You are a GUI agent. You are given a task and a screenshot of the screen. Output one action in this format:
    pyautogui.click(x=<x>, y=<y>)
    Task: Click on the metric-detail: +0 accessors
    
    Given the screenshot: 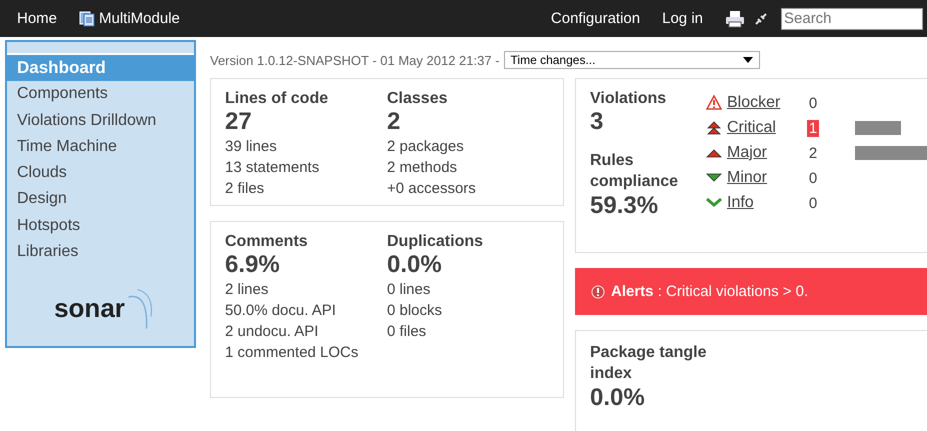 What is the action you would take?
    pyautogui.click(x=432, y=189)
    